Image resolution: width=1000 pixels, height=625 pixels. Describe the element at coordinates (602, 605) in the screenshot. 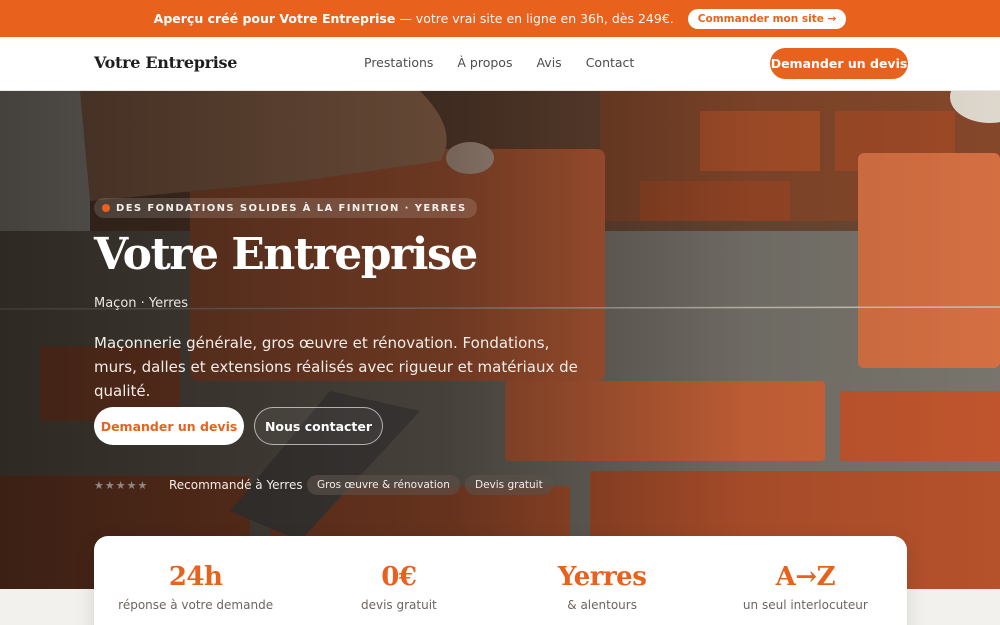

I see `stat-label: & alentours` at that location.